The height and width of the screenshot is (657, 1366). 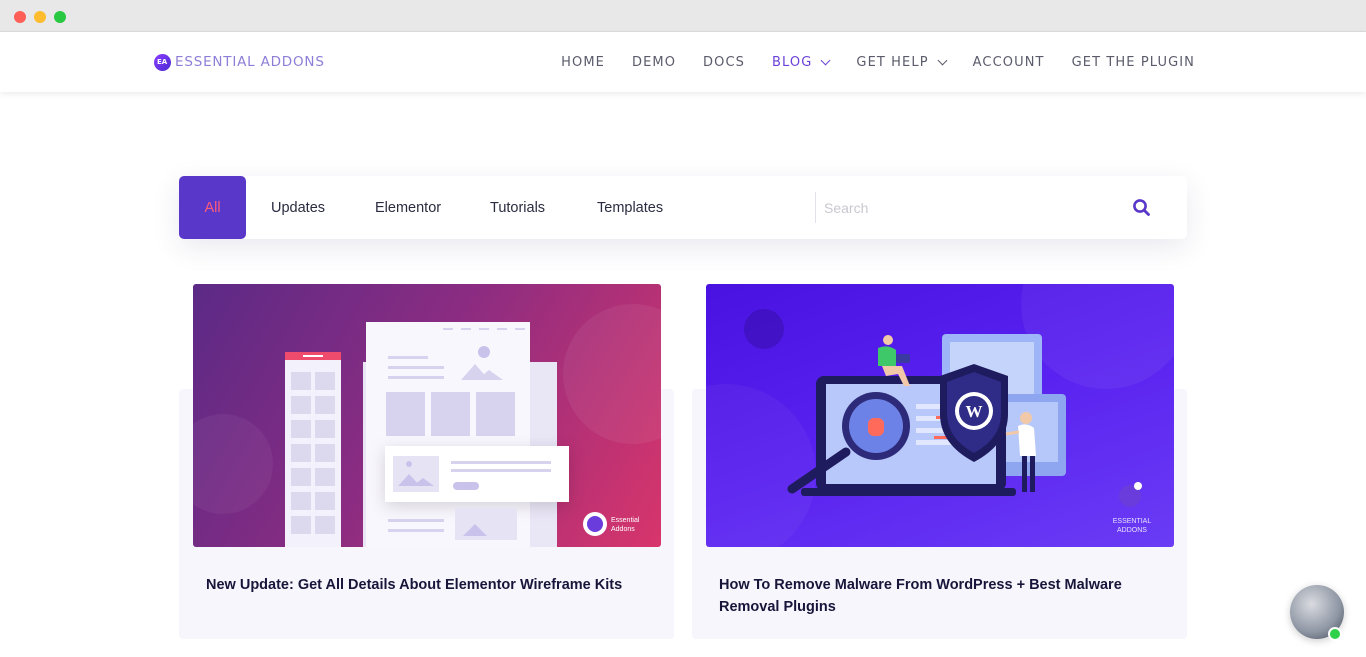 I want to click on nav-blog-label: BLOG, so click(x=792, y=62).